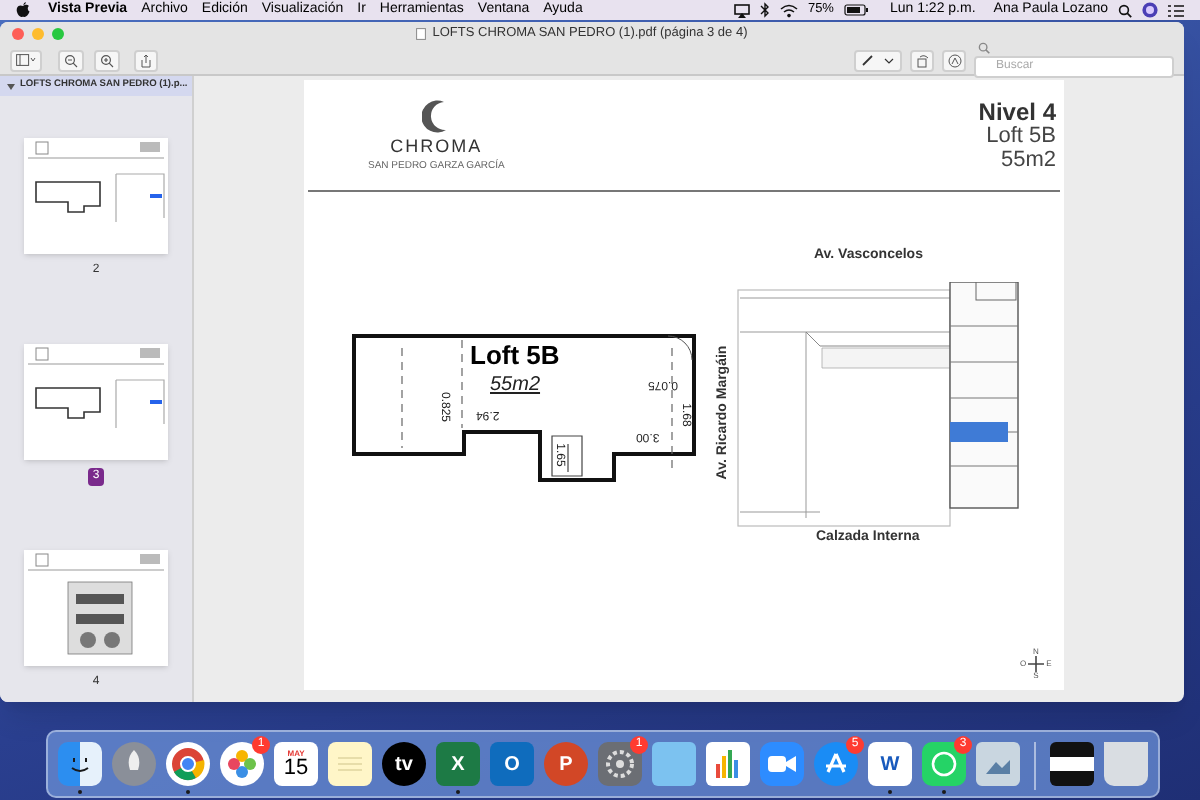 This screenshot has height=800, width=1200. I want to click on chevron-down-icon, so click(889, 60).